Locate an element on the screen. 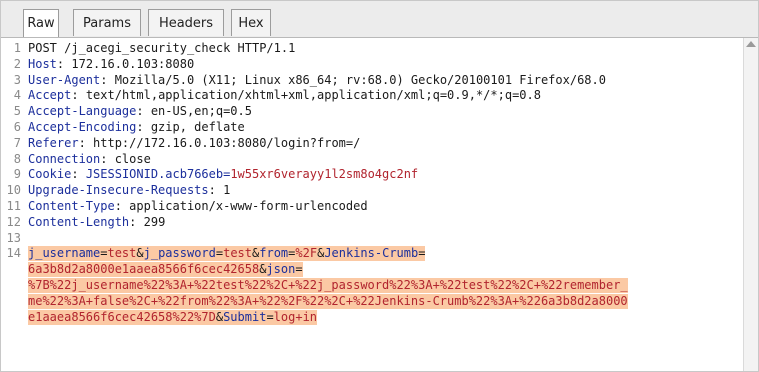 This screenshot has height=372, width=759. header-name: Connection is located at coordinates (64, 158).